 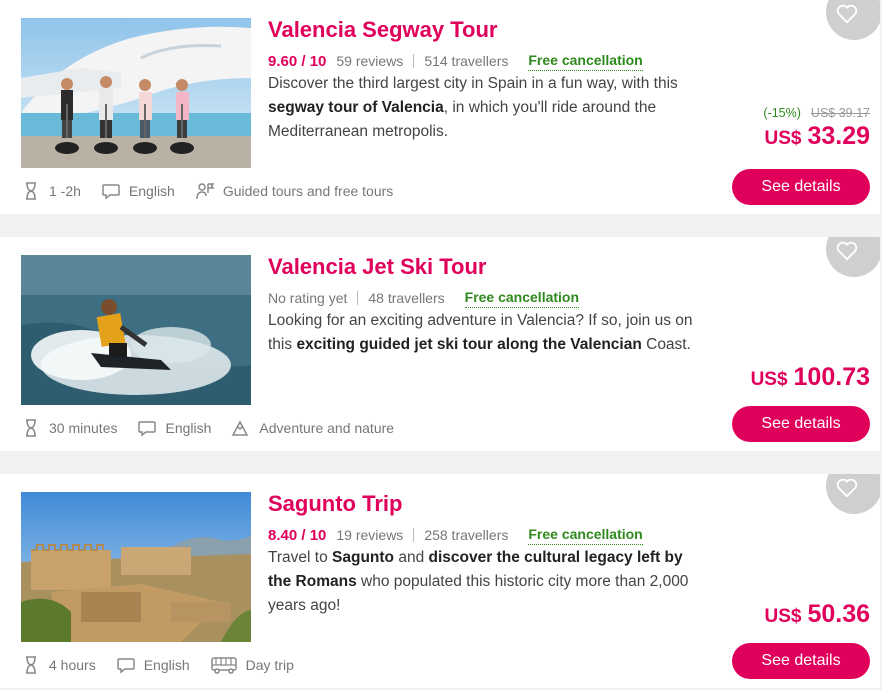 What do you see at coordinates (83, 428) in the screenshot?
I see `duration-label: 30 minutes` at bounding box center [83, 428].